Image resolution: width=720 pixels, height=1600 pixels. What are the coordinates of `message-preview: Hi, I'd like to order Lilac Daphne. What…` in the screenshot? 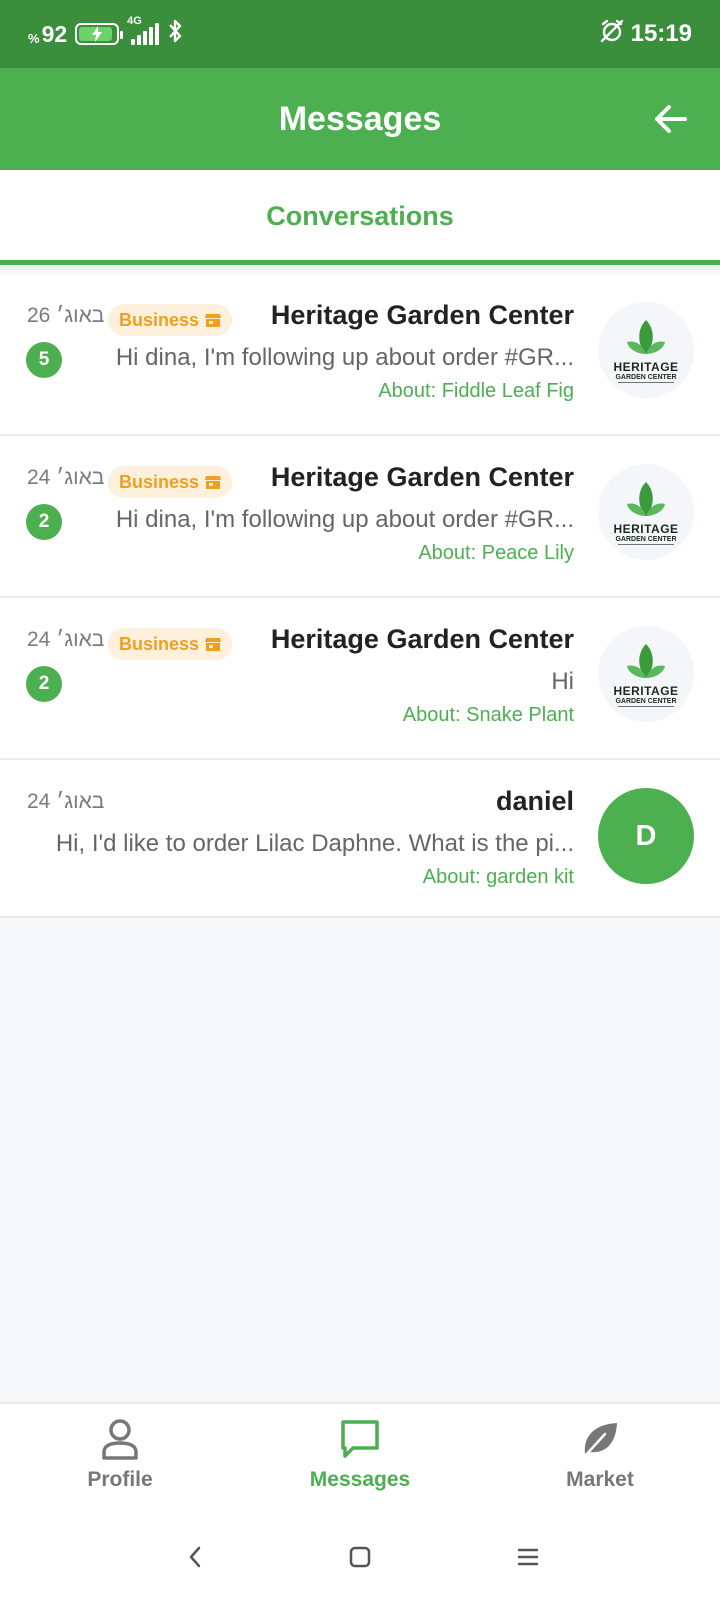 It's located at (314, 843).